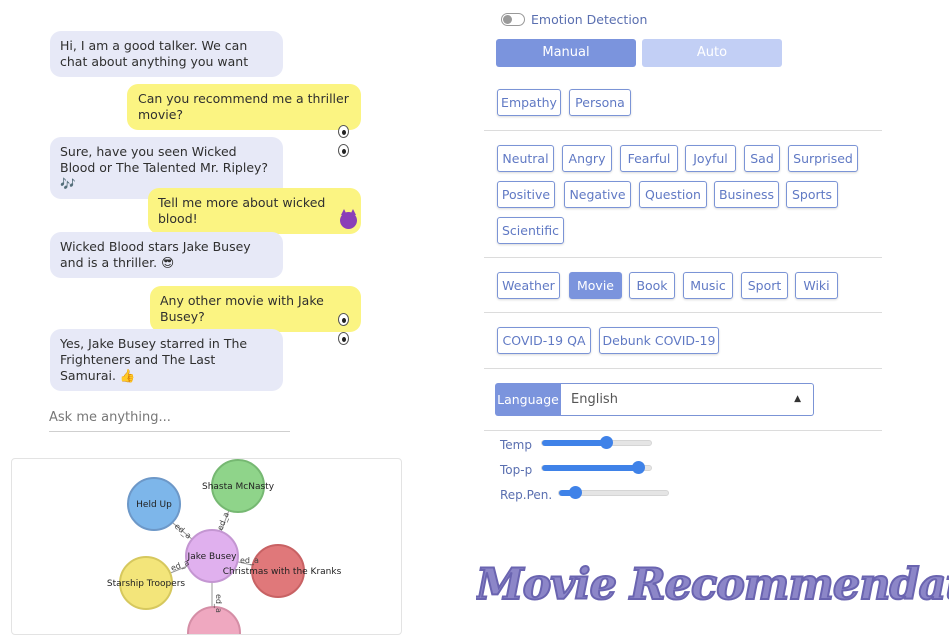 Image resolution: width=949 pixels, height=635 pixels. What do you see at coordinates (812, 194) in the screenshot?
I see `emotion-sports-button: Sports` at bounding box center [812, 194].